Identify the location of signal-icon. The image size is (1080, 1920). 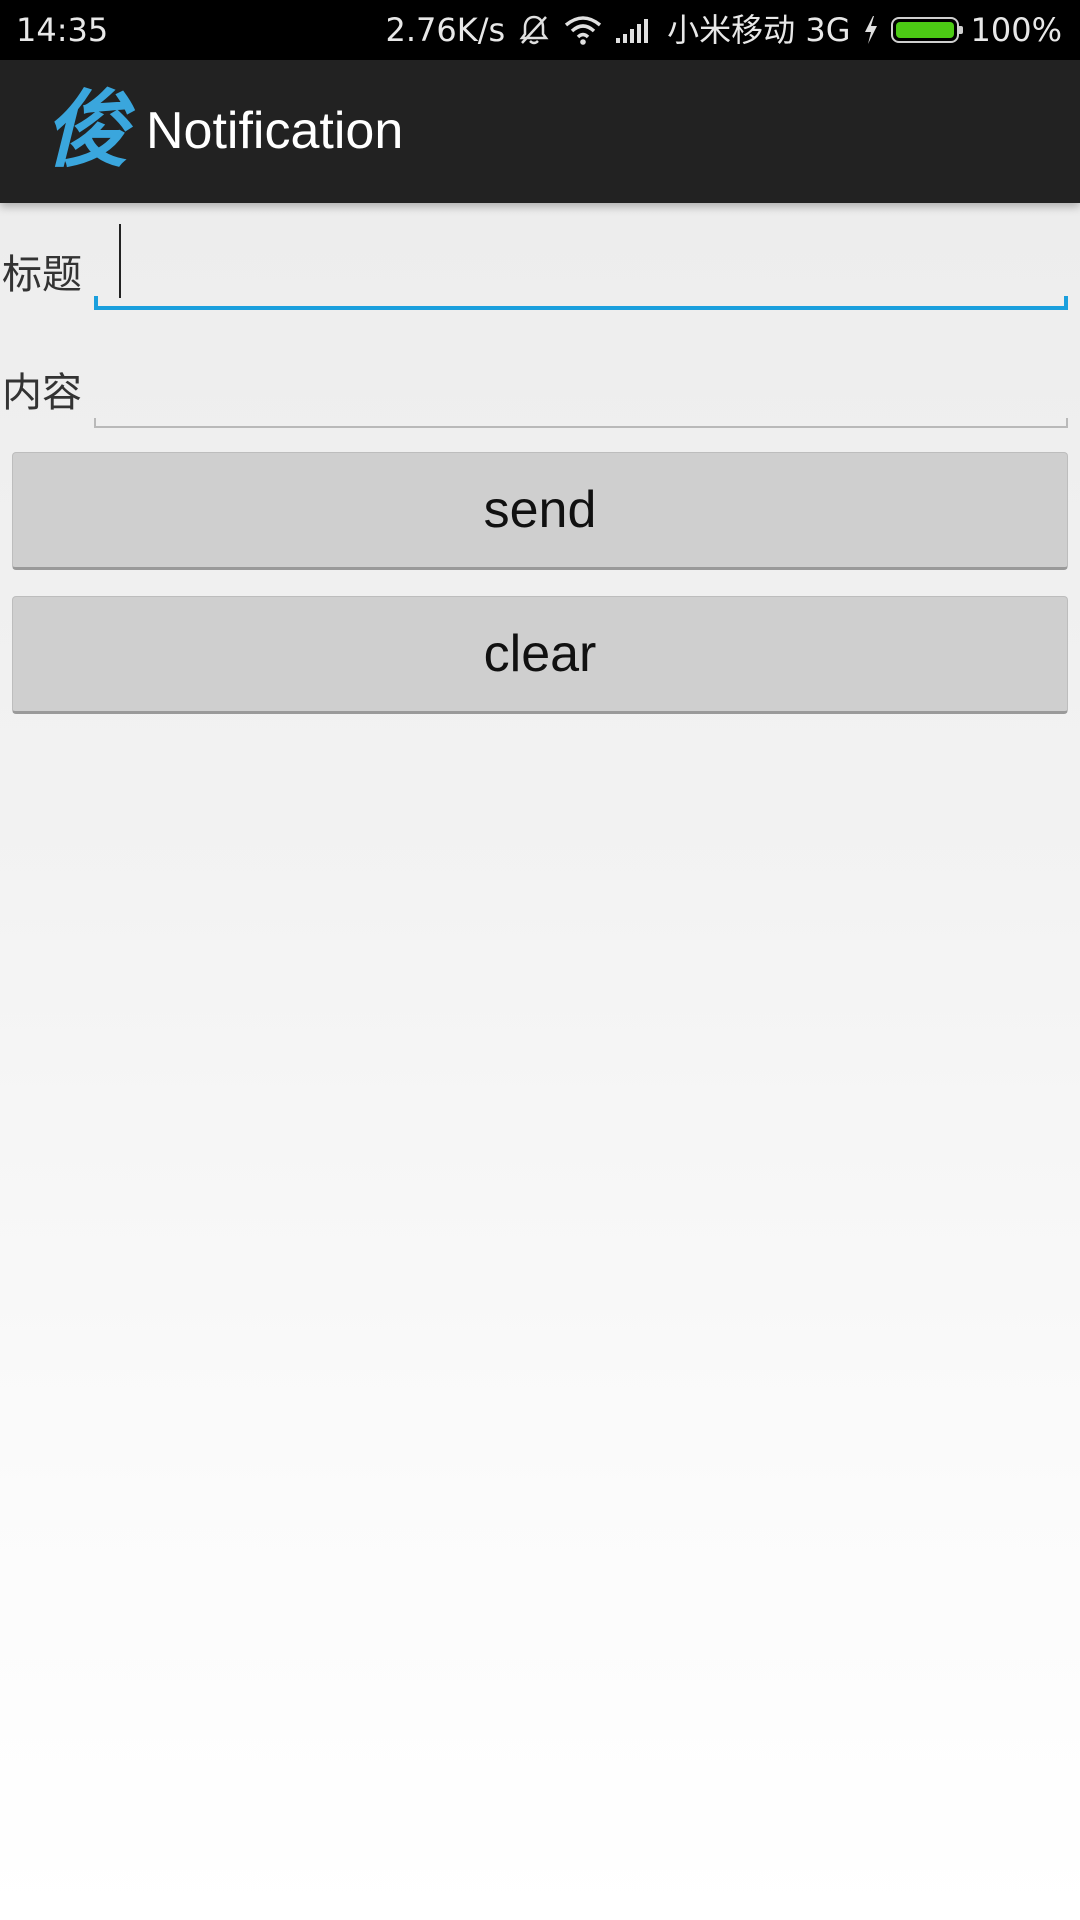
(635, 30).